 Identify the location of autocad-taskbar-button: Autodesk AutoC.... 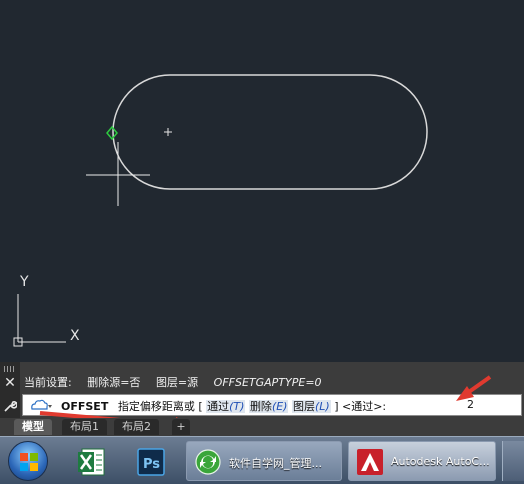
(422, 461).